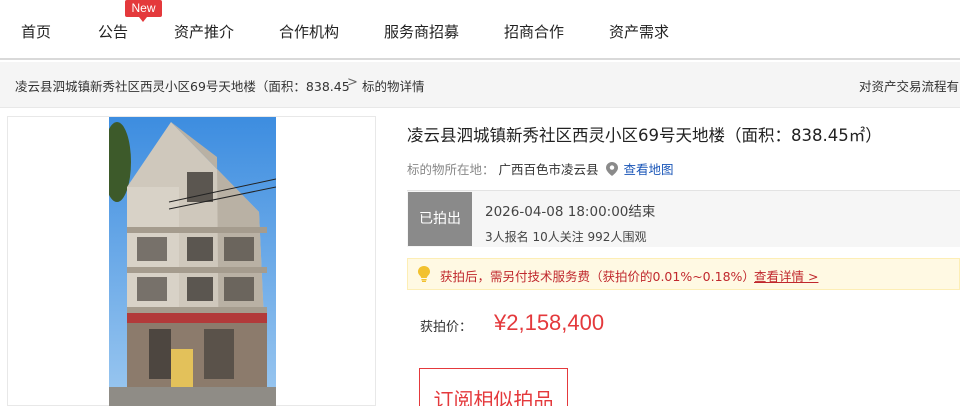 The height and width of the screenshot is (406, 960). Describe the element at coordinates (182, 85) in the screenshot. I see `breadcrumb-item-asset: 凌云县泗城镇新秀社区西灵小区69号天地楼（面积：838.45` at that location.